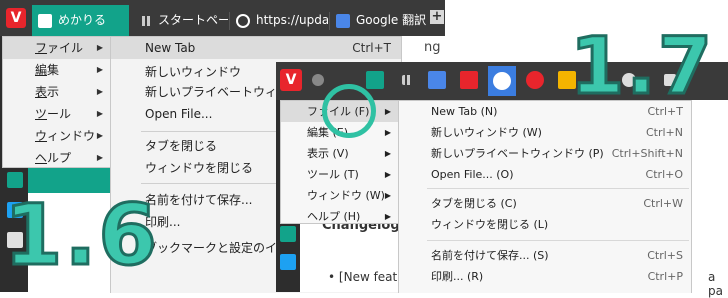  Describe the element at coordinates (391, 20) in the screenshot. I see `tab-label: Google 翻訳` at that location.